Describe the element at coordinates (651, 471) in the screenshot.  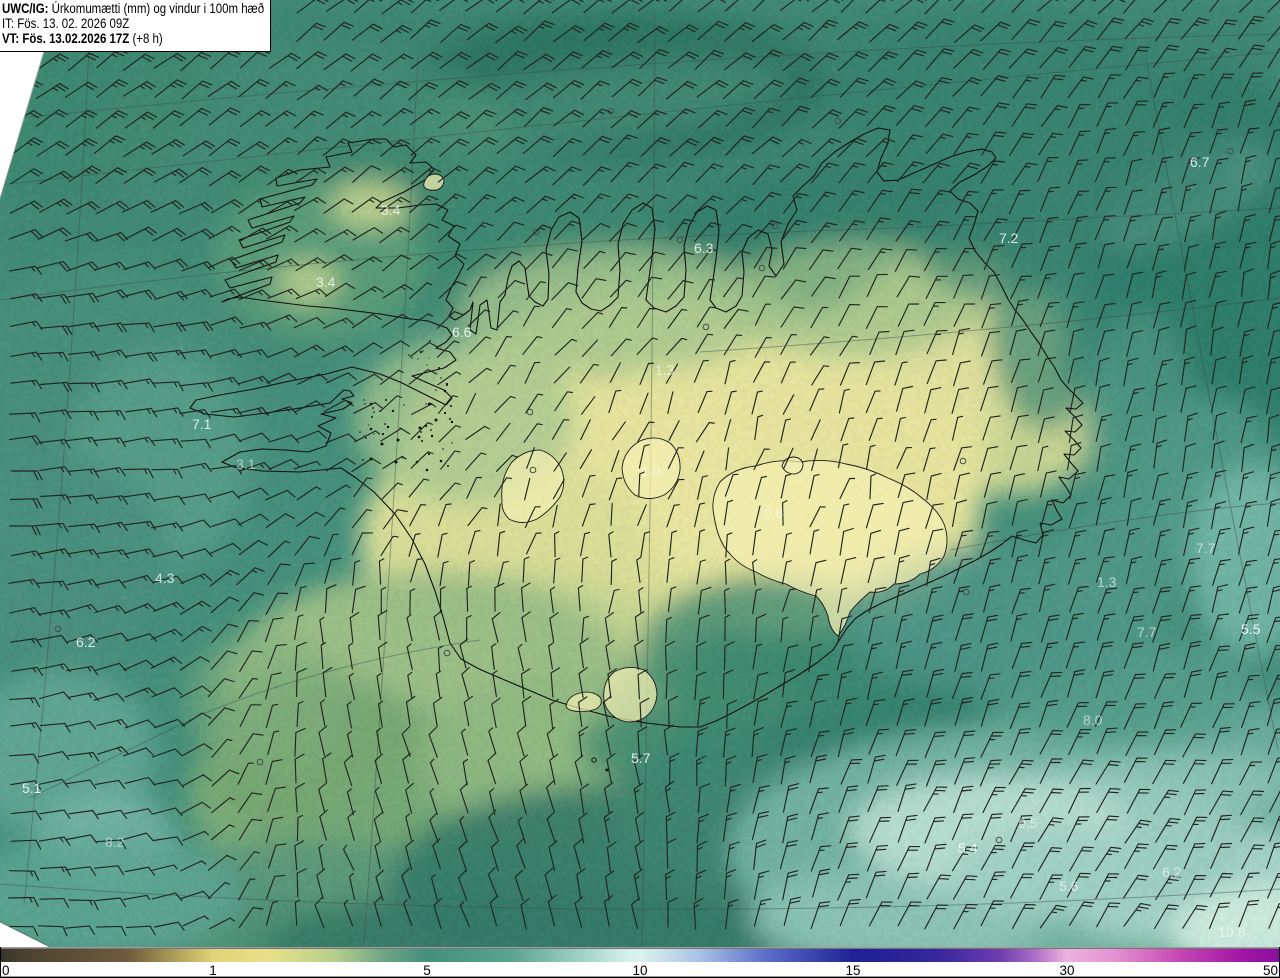
I see `svg-text: 1.0` at that location.